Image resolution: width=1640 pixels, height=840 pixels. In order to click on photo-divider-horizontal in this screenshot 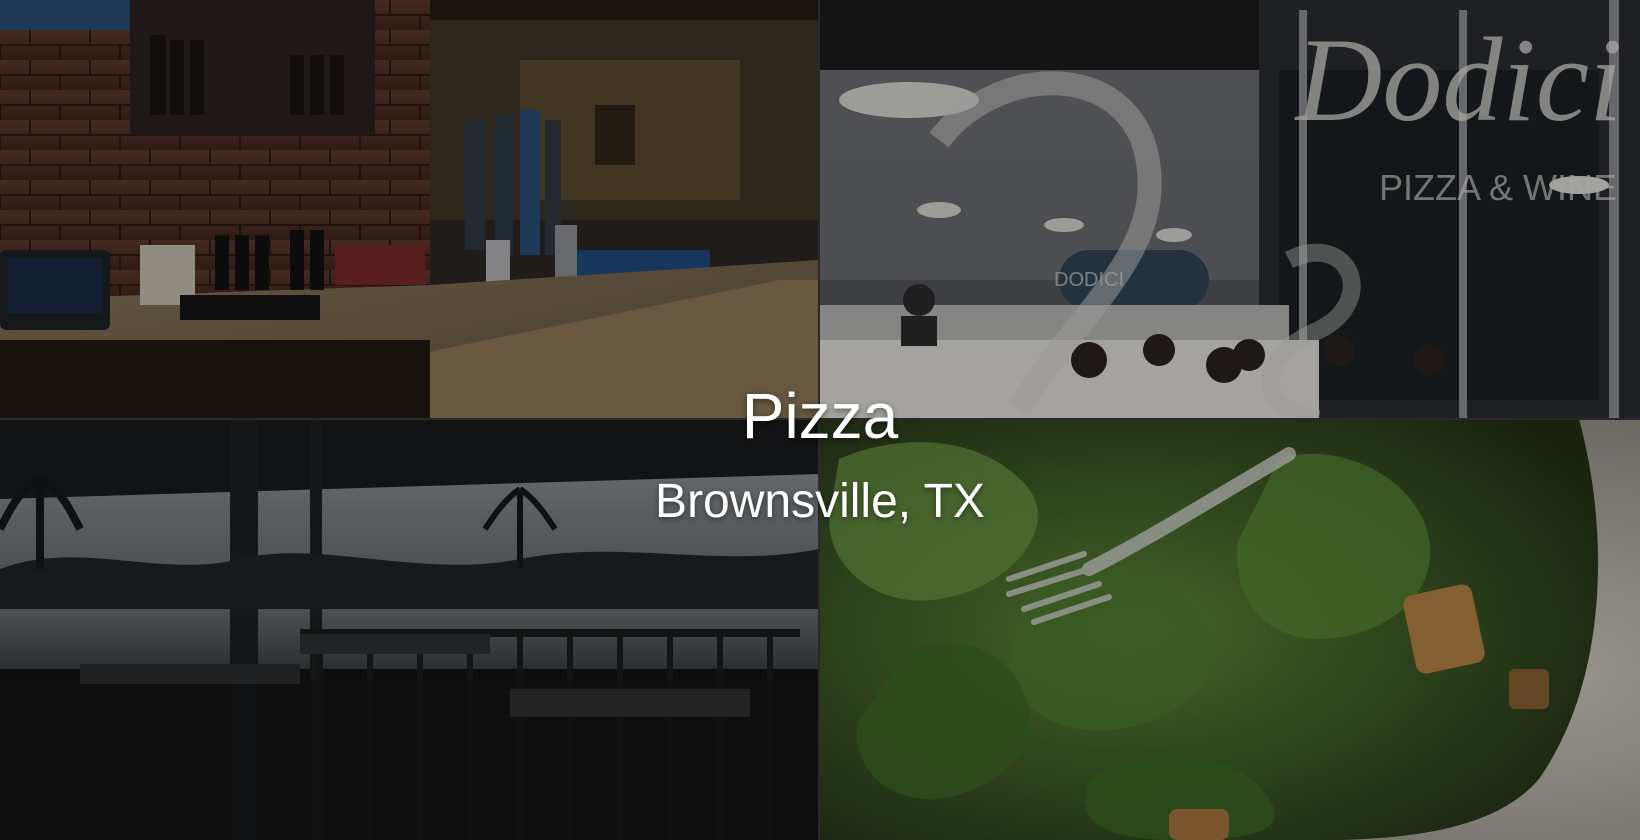, I will do `click(820, 419)`.